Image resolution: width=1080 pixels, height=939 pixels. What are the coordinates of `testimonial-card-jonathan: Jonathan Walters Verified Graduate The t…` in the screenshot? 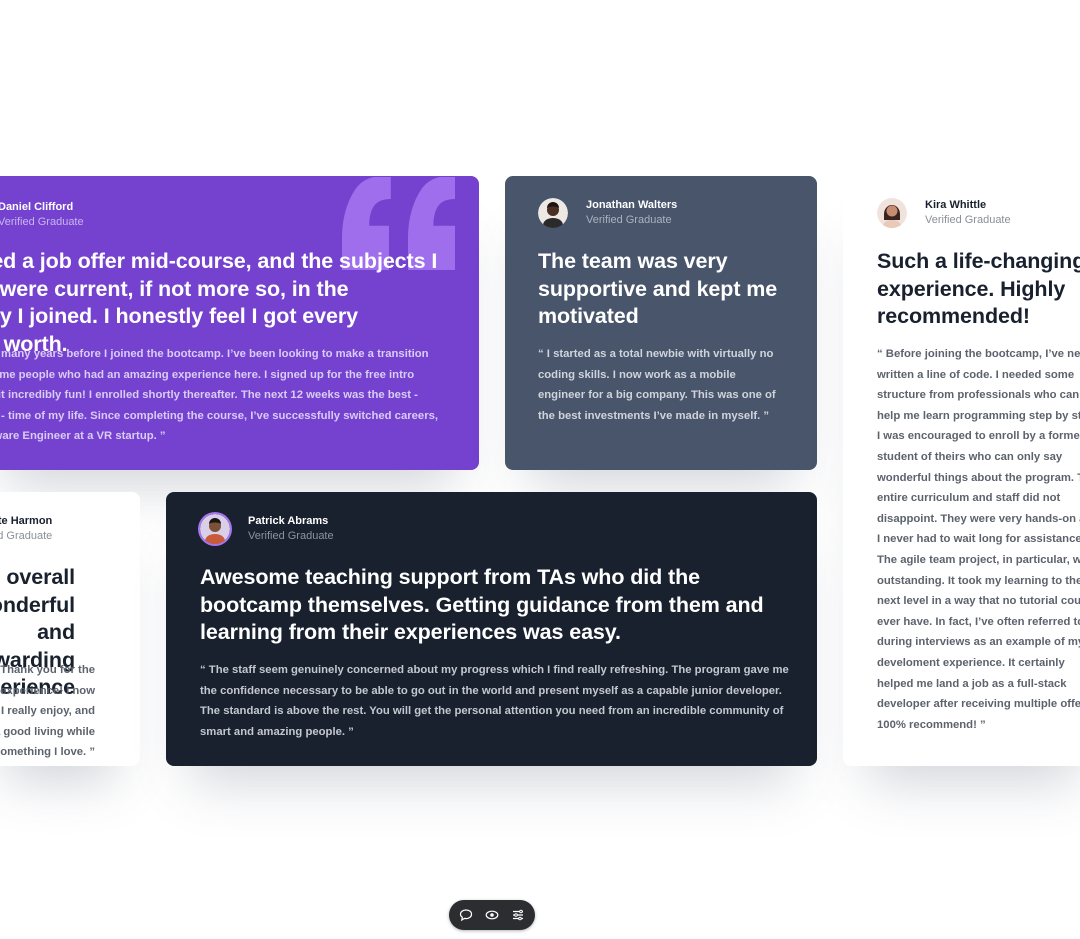 It's located at (661, 323).